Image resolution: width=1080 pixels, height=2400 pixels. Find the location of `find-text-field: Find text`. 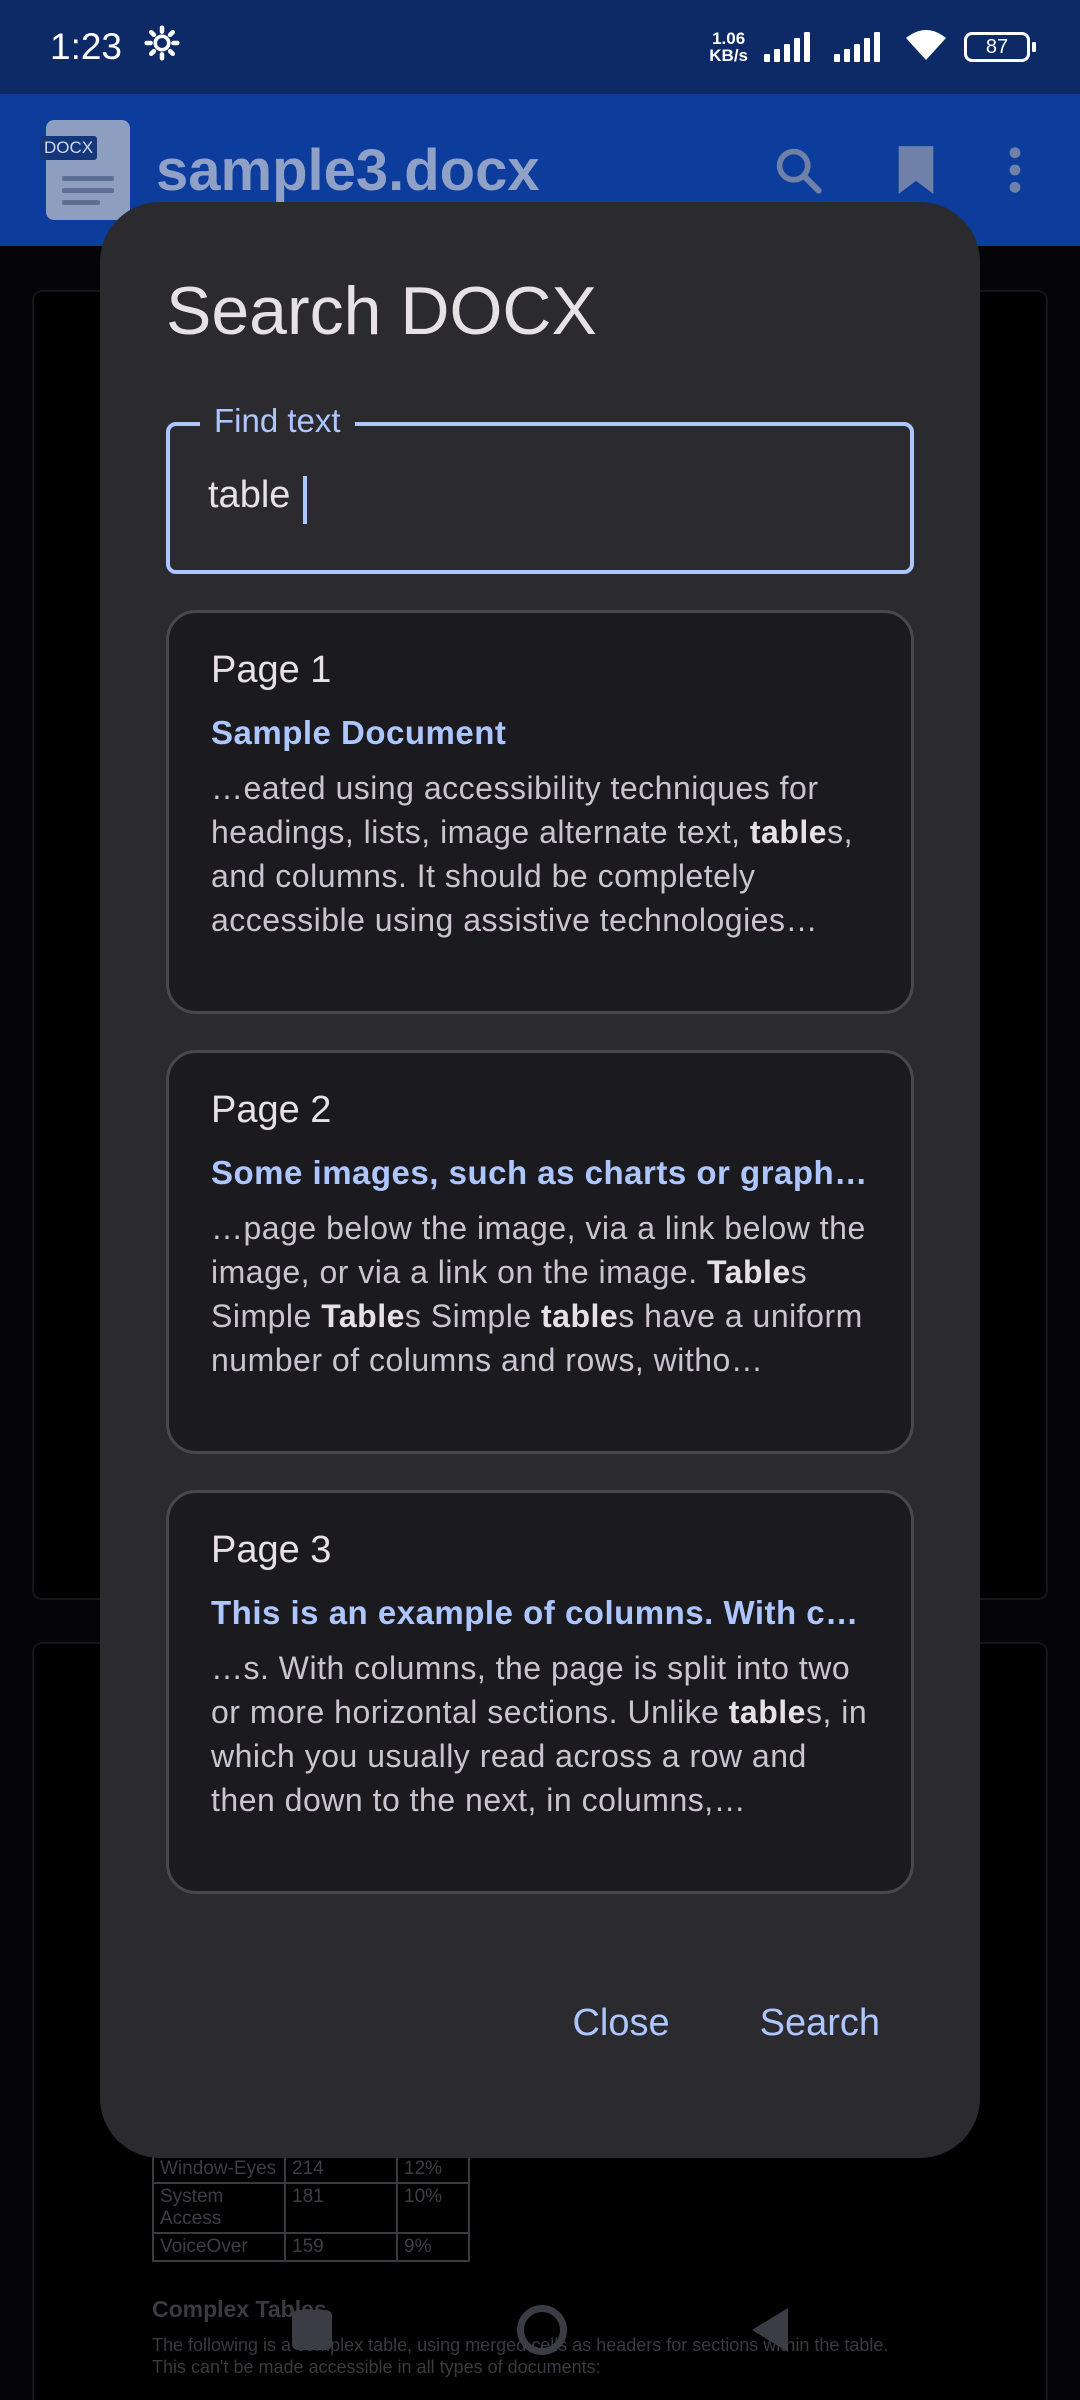

find-text-field: Find text is located at coordinates (540, 488).